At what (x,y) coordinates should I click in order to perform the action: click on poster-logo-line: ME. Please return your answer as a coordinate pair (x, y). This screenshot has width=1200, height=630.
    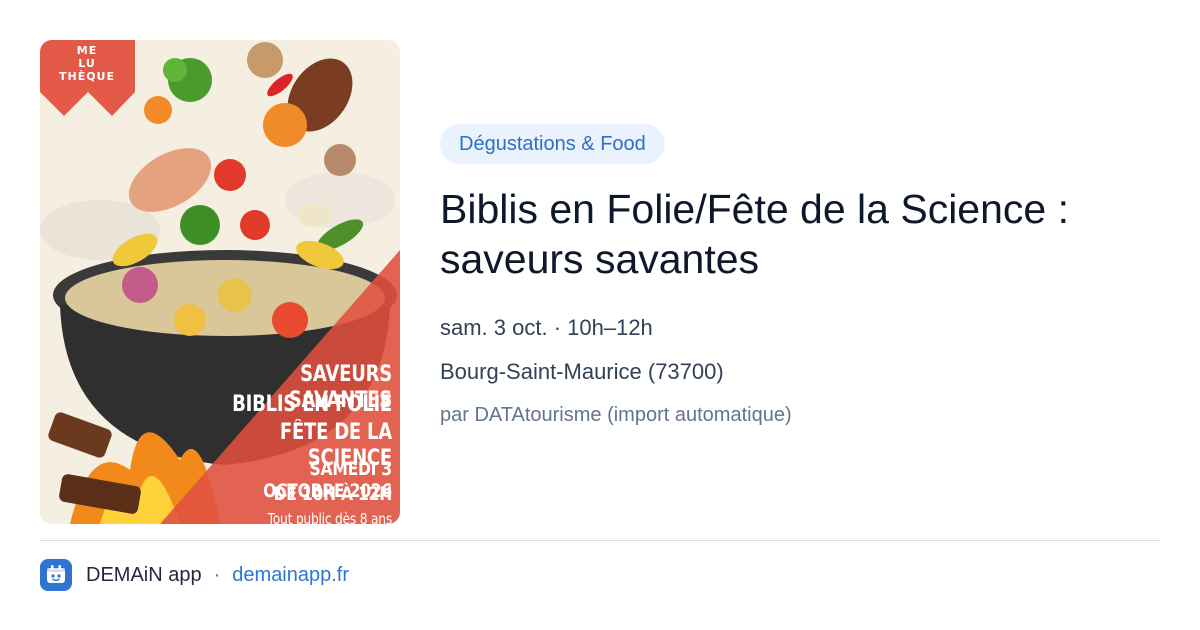
    Looking at the image, I should click on (87, 50).